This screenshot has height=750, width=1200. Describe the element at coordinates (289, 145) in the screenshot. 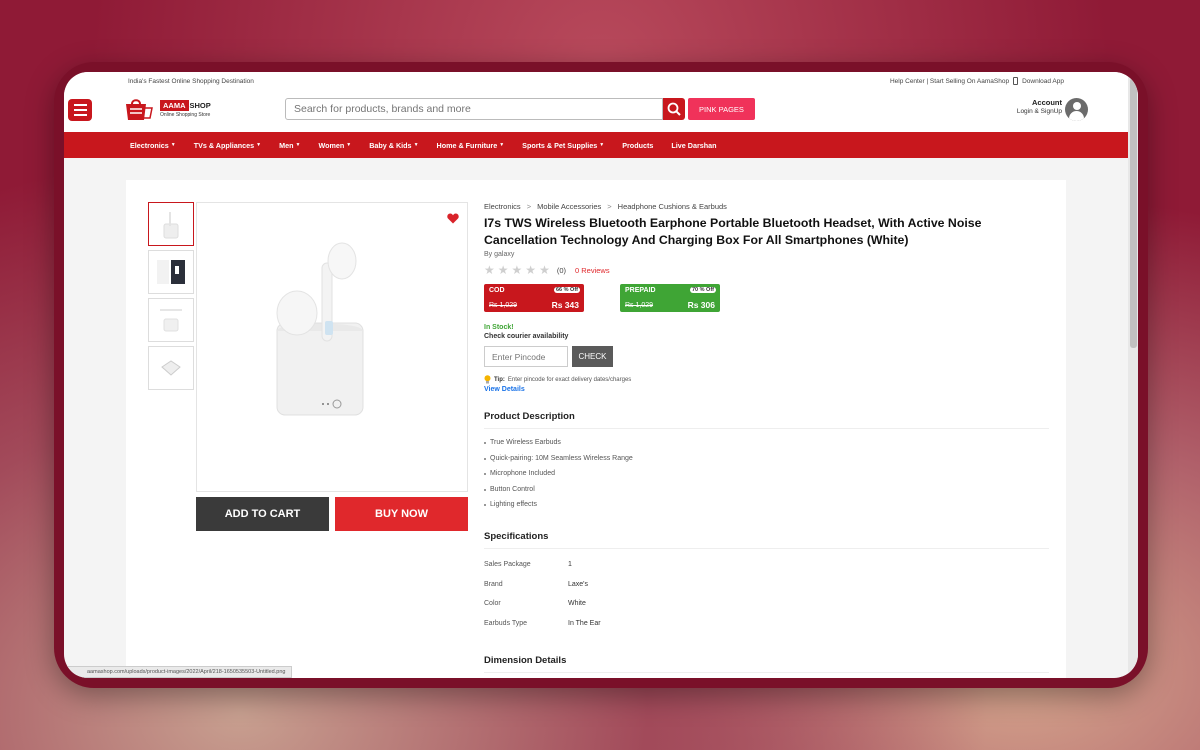

I see `nav-men: Men ▼` at that location.